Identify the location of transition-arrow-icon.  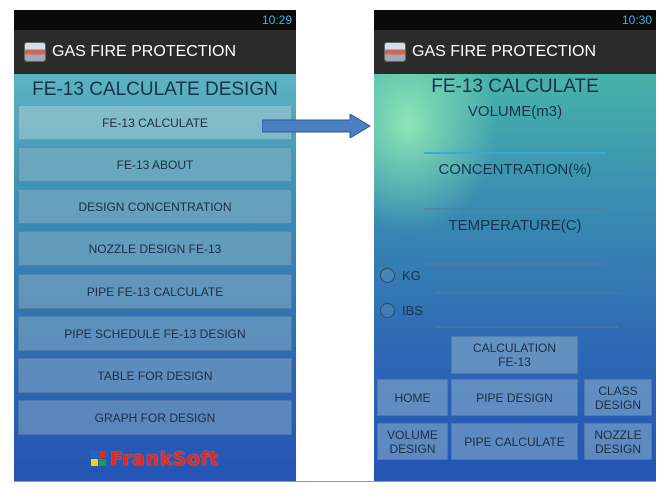
(316, 126).